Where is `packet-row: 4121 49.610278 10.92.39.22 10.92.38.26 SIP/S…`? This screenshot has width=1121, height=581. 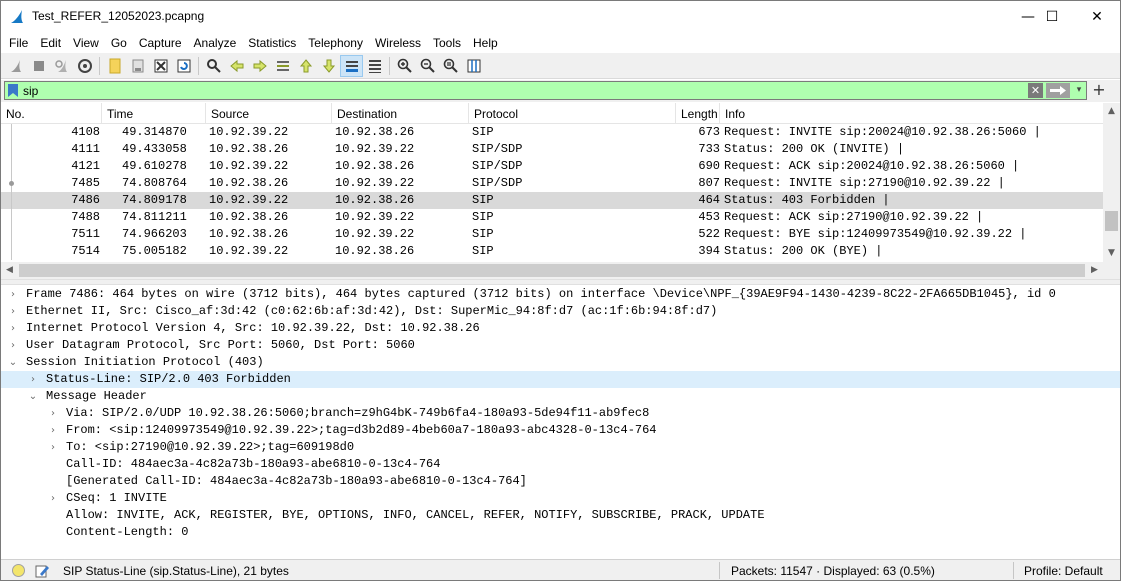 packet-row: 4121 49.610278 10.92.39.22 10.92.38.26 SIP/S… is located at coordinates (552, 166).